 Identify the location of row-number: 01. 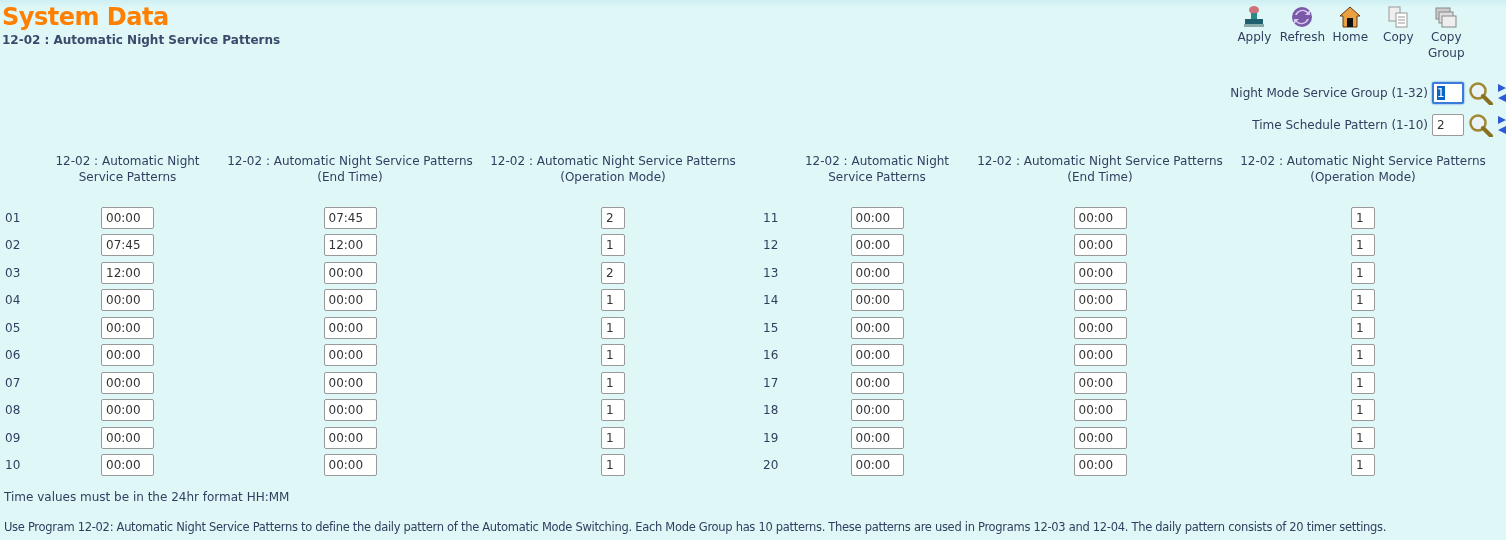
(13, 217).